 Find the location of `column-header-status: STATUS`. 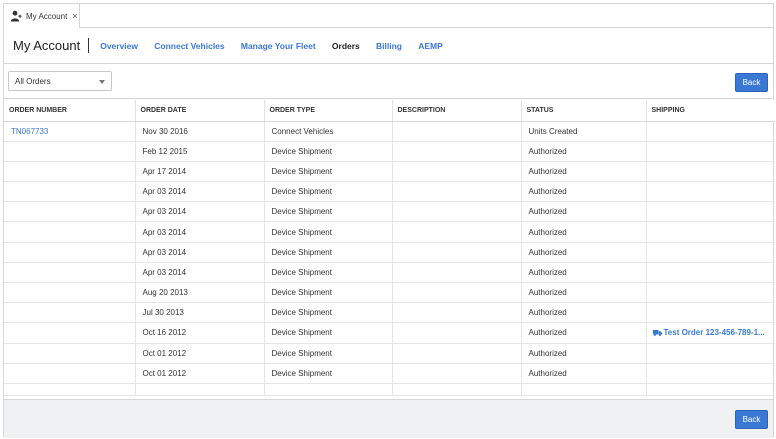

column-header-status: STATUS is located at coordinates (584, 111).